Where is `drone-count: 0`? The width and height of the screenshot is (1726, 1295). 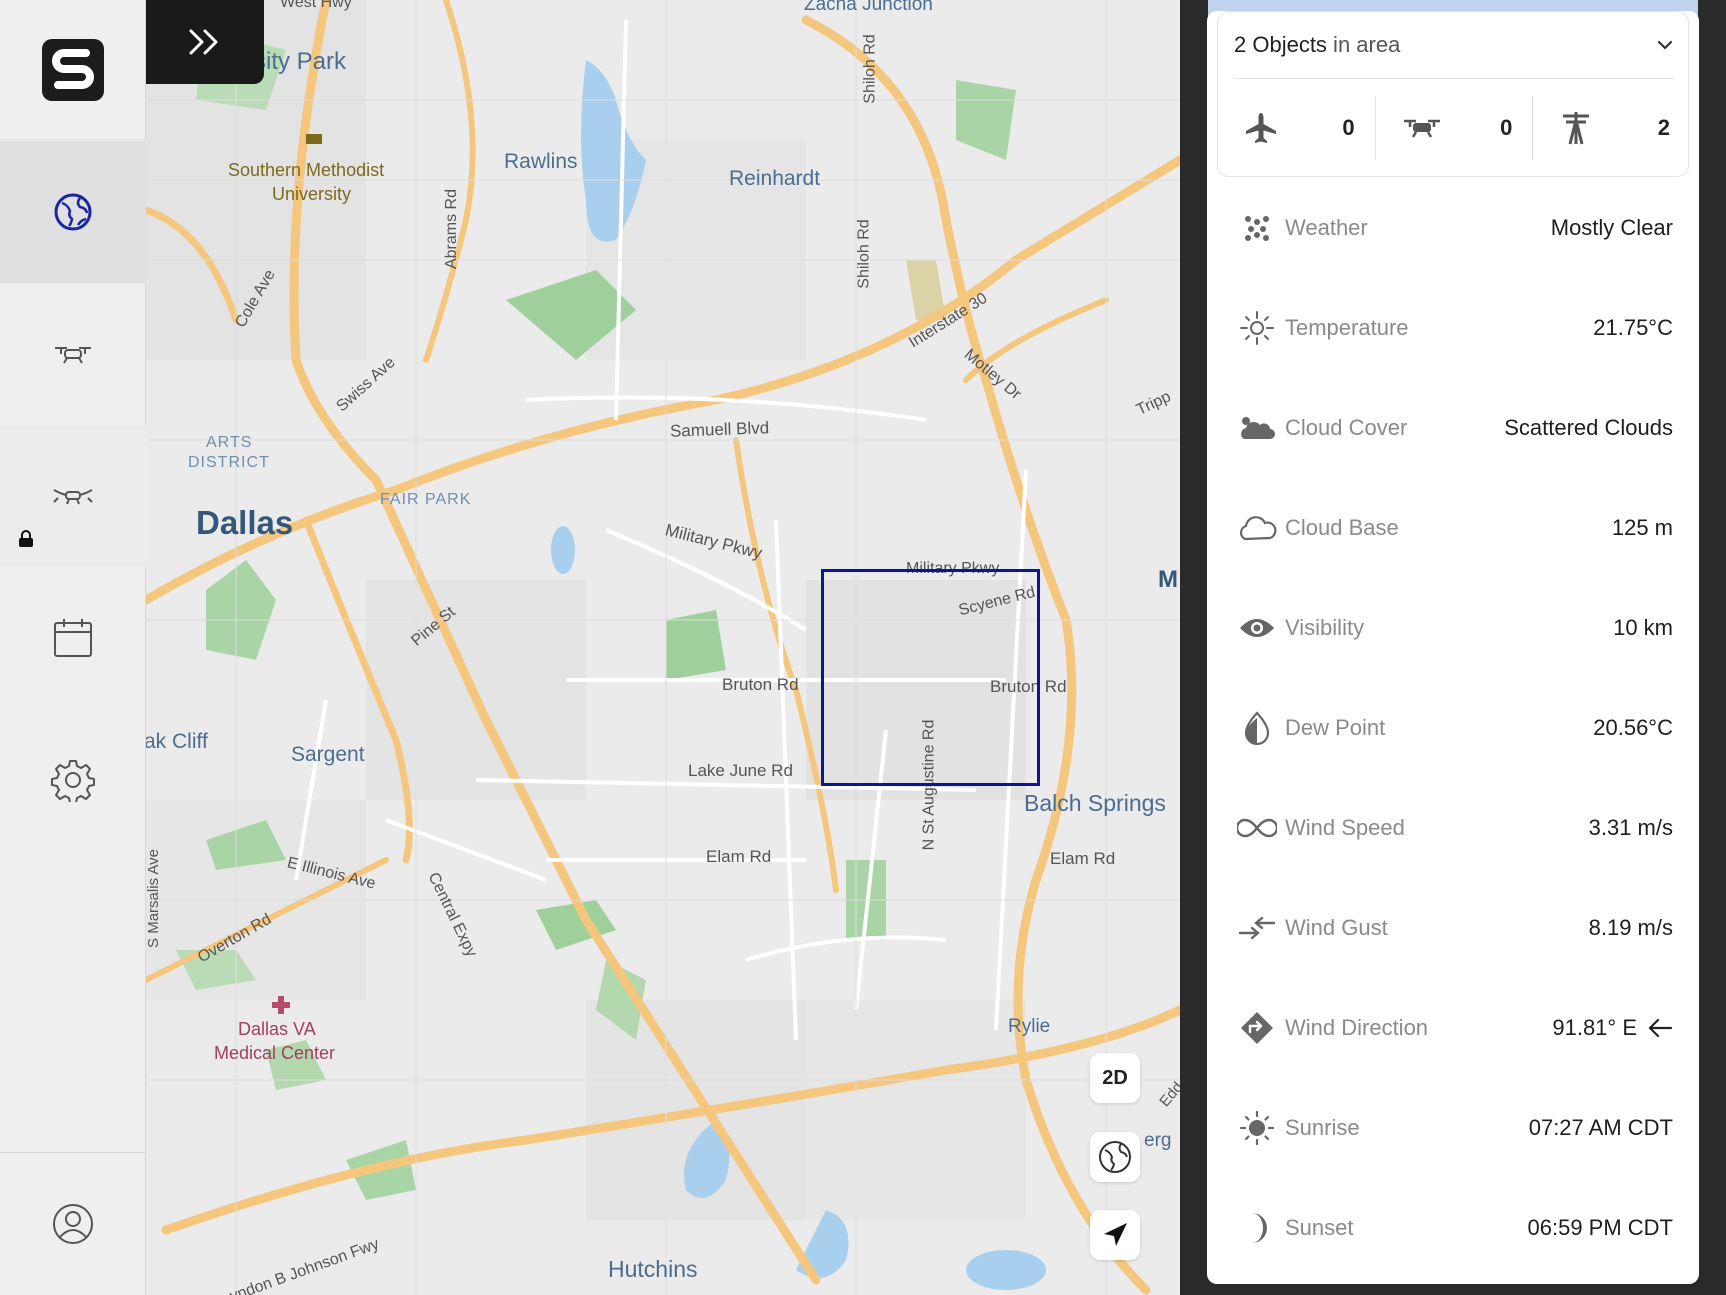
drone-count: 0 is located at coordinates (1455, 128).